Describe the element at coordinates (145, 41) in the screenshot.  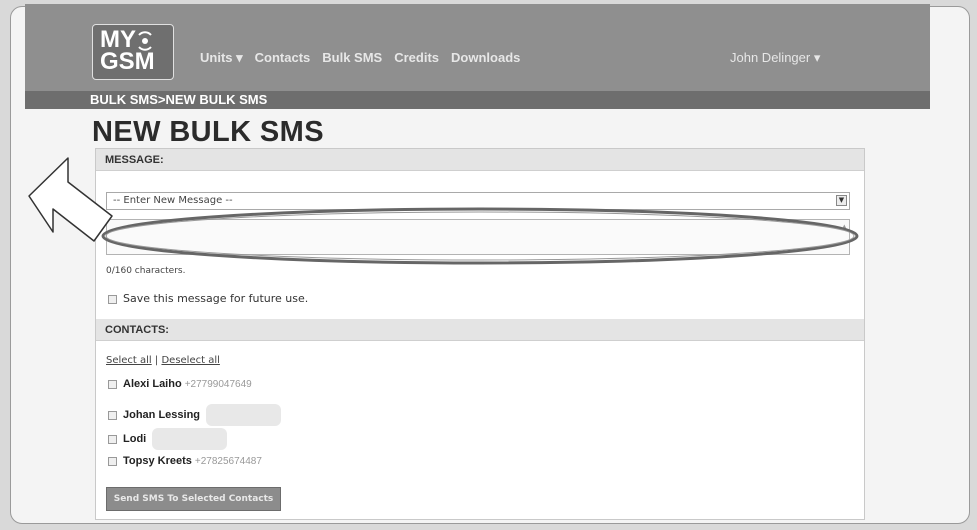
I see `signal-icon` at that location.